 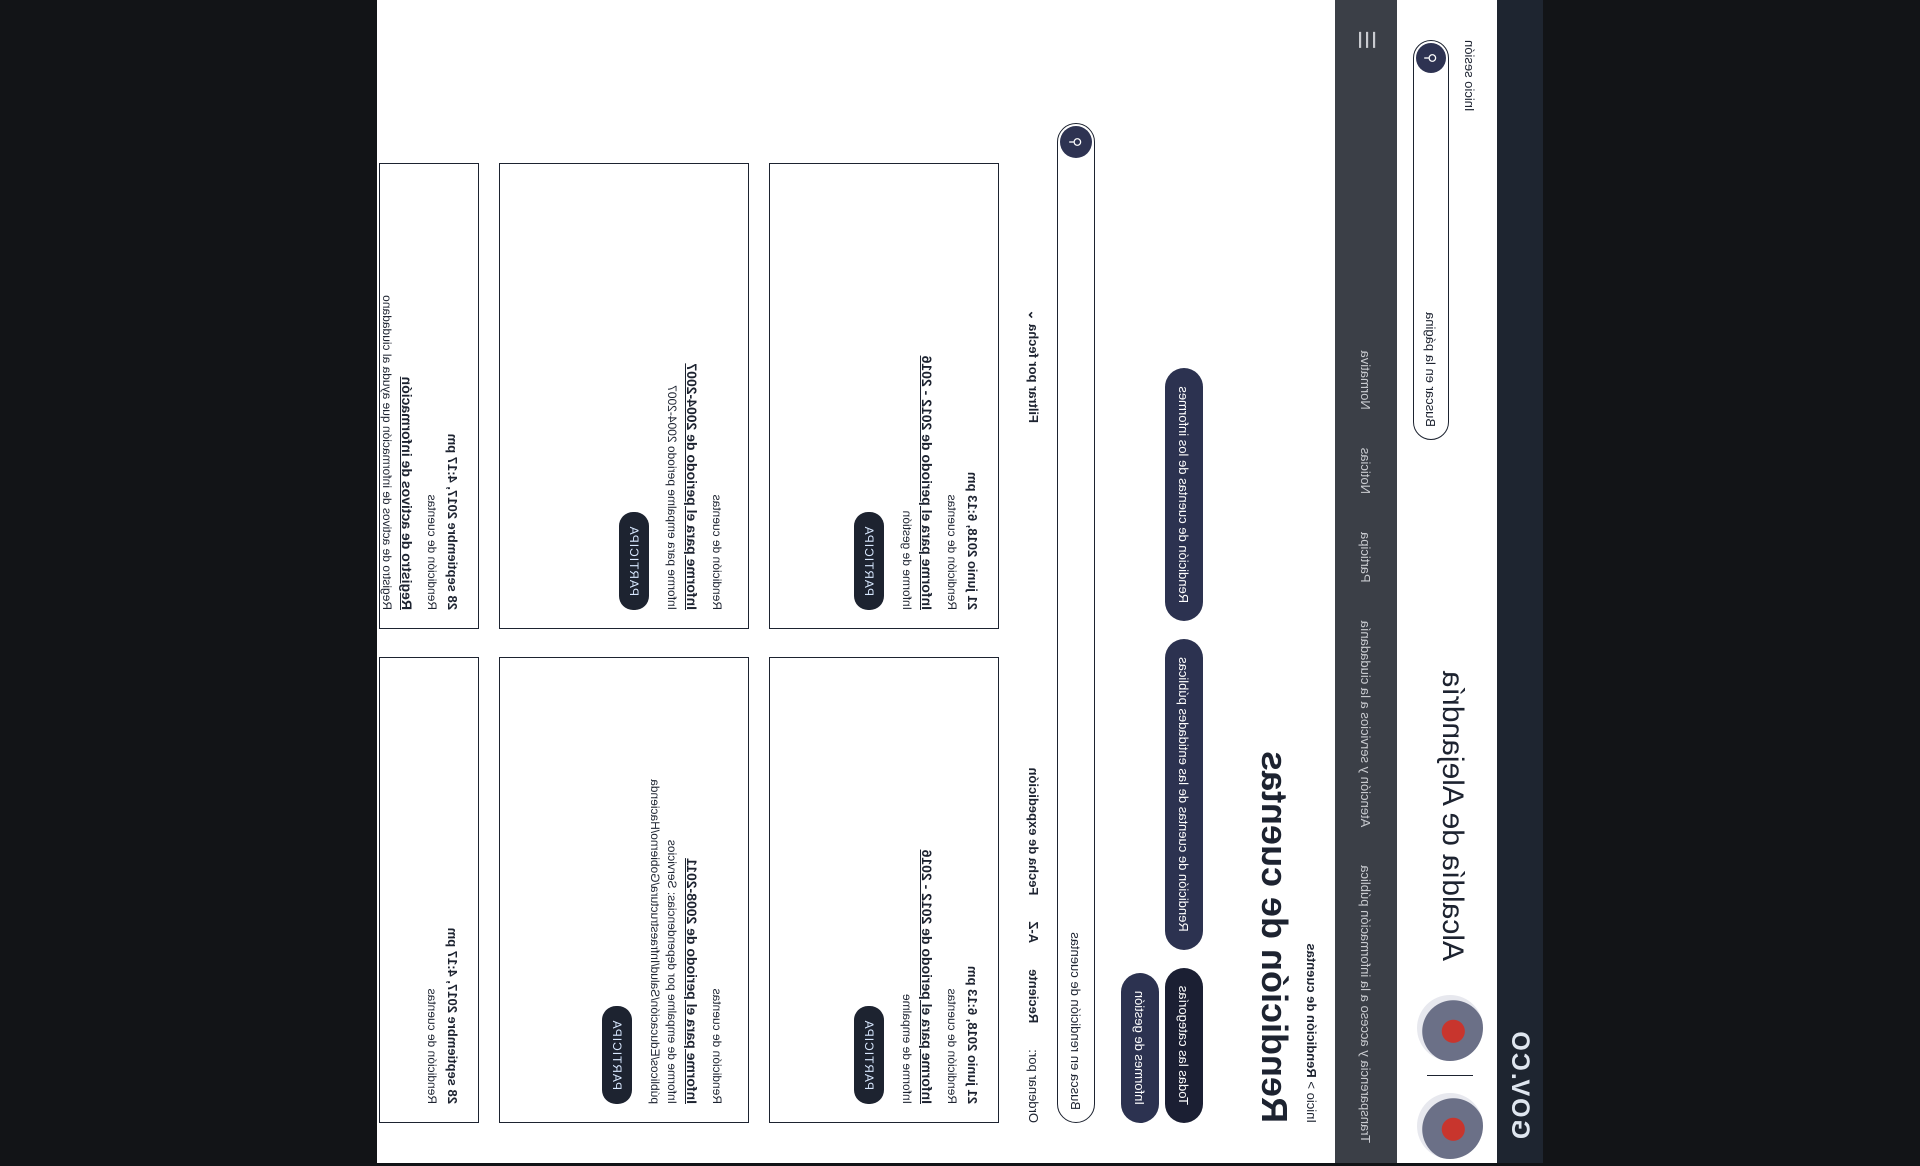 What do you see at coordinates (1033, 996) in the screenshot?
I see `sort-option-recent: Reciente` at bounding box center [1033, 996].